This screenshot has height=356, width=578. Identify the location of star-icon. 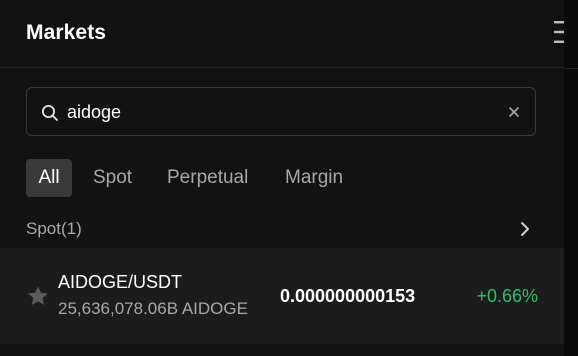
(38, 296).